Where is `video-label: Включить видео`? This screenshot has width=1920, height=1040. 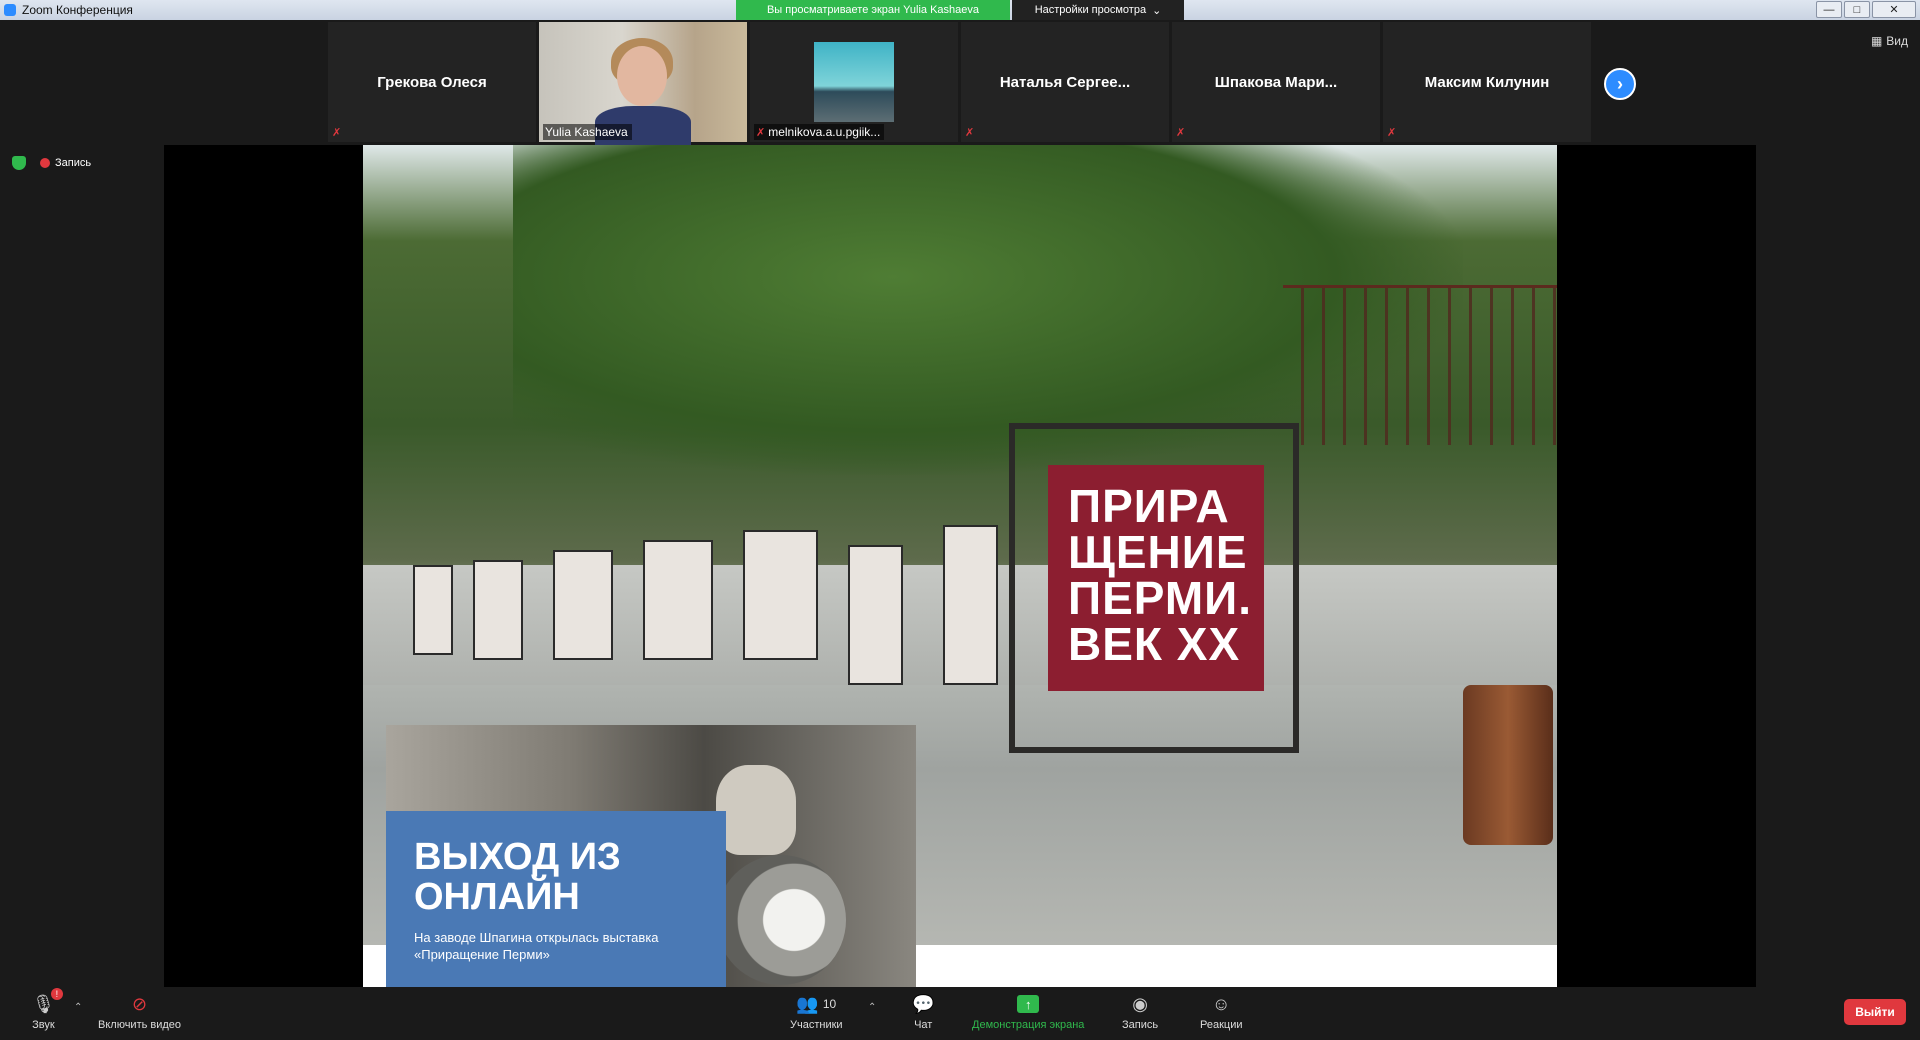
video-label: Включить видео is located at coordinates (140, 1025).